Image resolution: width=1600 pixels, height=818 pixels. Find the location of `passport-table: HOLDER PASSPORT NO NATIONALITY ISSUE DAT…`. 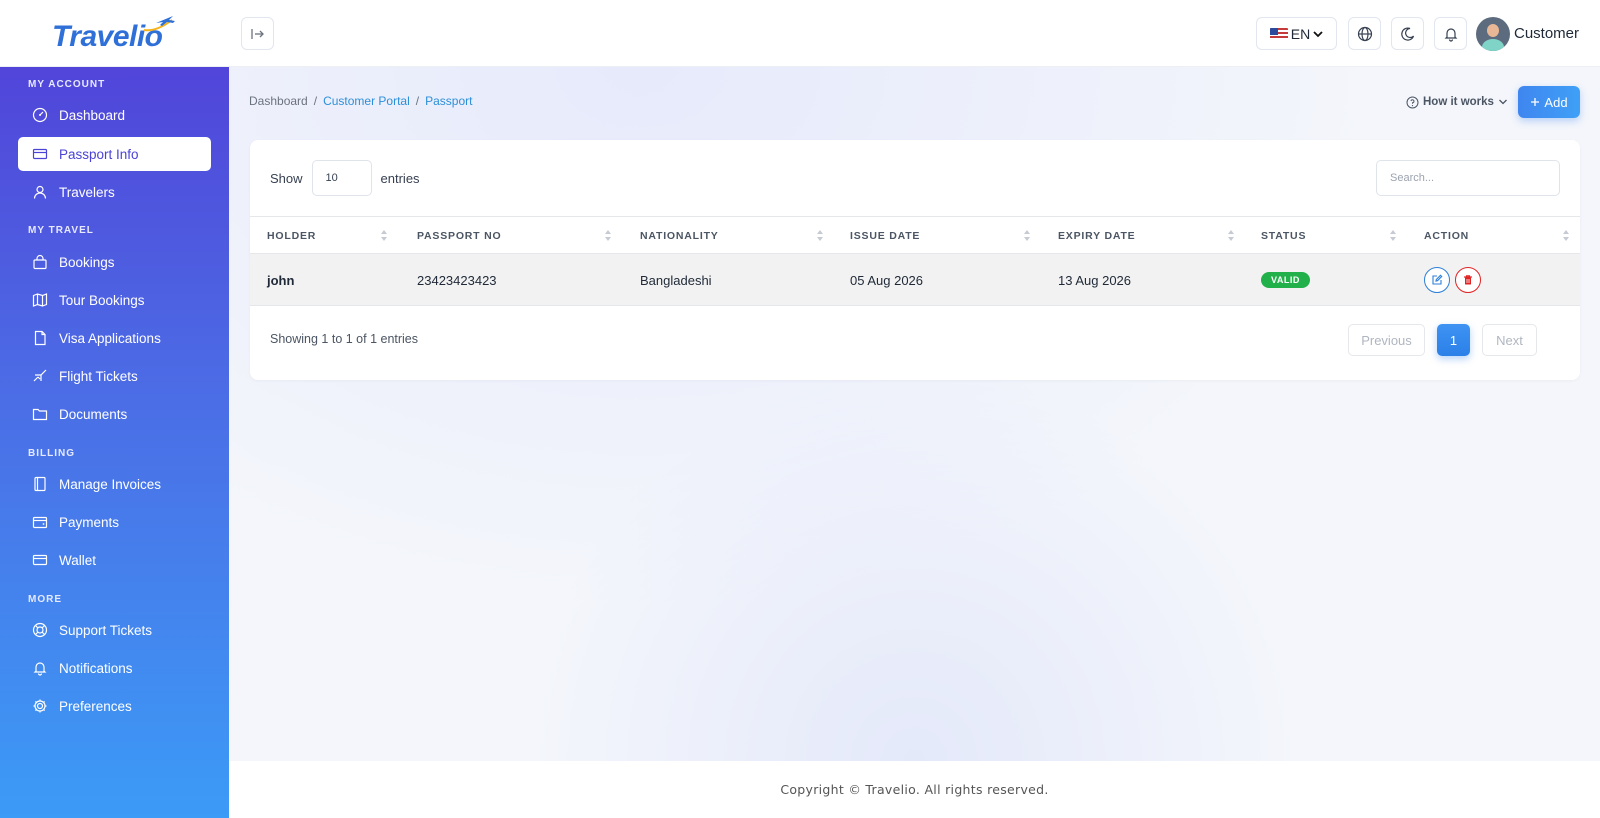

passport-table: HOLDER PASSPORT NO NATIONALITY ISSUE DAT… is located at coordinates (915, 261).